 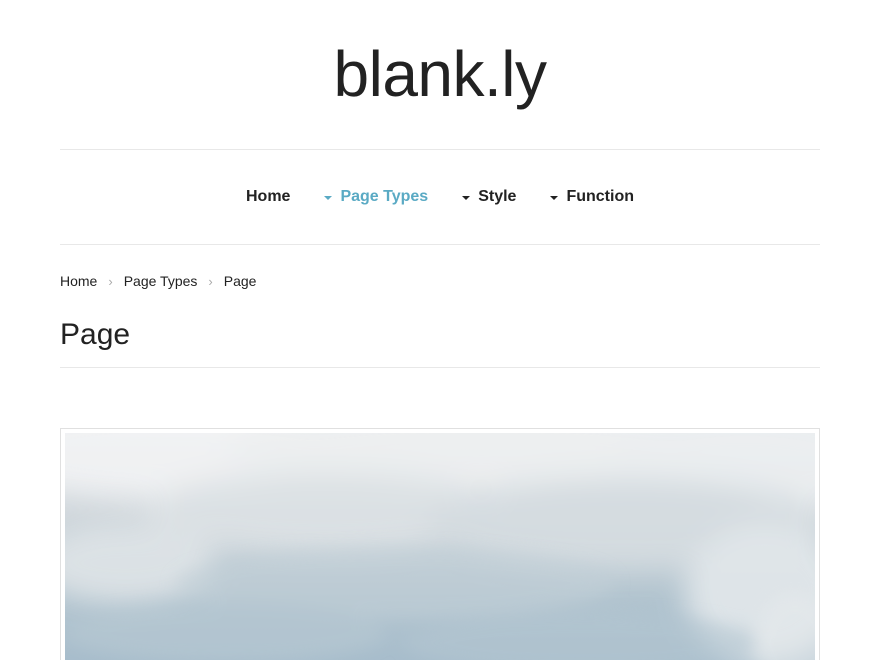 I want to click on nav-item-function: Function, so click(x=592, y=197).